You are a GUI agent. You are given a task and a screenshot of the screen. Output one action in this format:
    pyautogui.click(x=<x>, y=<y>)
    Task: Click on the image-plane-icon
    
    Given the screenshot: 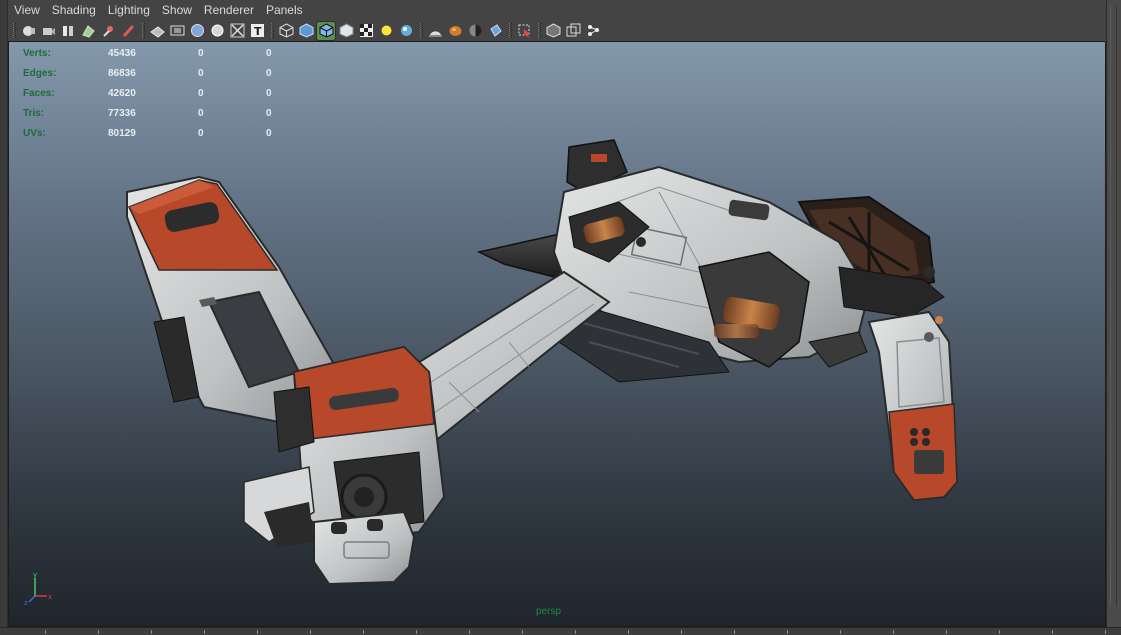 What is the action you would take?
    pyautogui.click(x=88, y=31)
    